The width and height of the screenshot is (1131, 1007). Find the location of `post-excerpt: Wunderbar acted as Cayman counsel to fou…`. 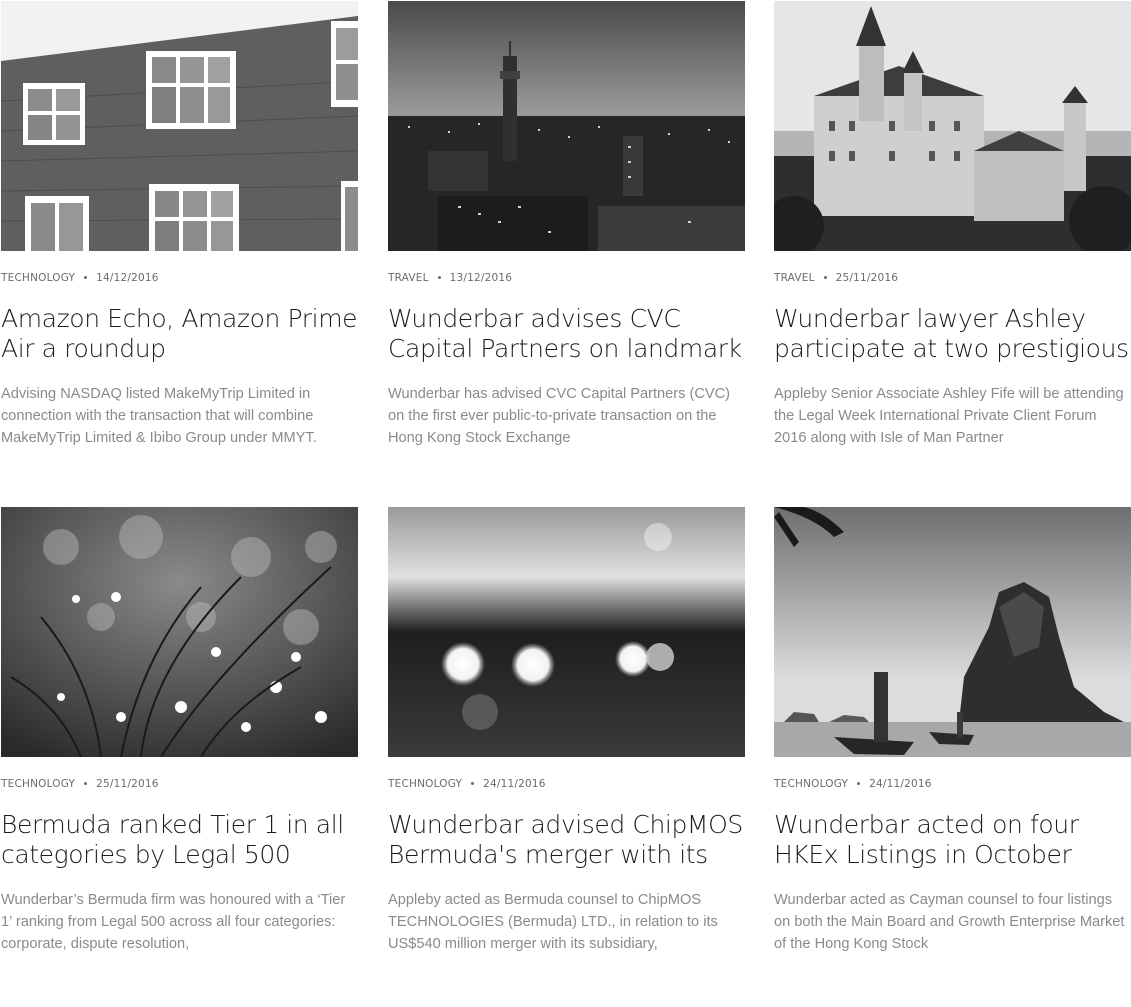

post-excerpt: Wunderbar acted as Cayman counsel to fou… is located at coordinates (949, 922).